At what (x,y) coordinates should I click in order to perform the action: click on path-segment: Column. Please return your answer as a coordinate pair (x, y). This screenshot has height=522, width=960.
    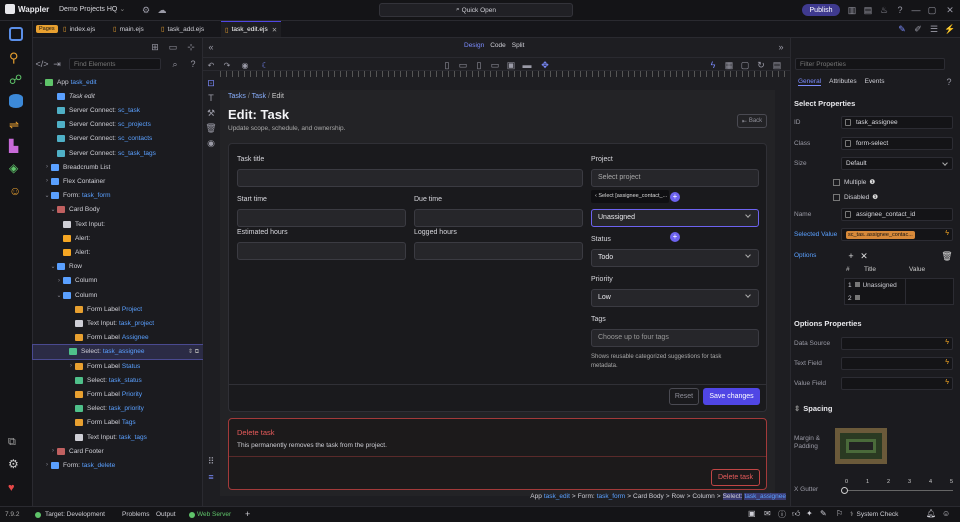
    Looking at the image, I should click on (703, 496).